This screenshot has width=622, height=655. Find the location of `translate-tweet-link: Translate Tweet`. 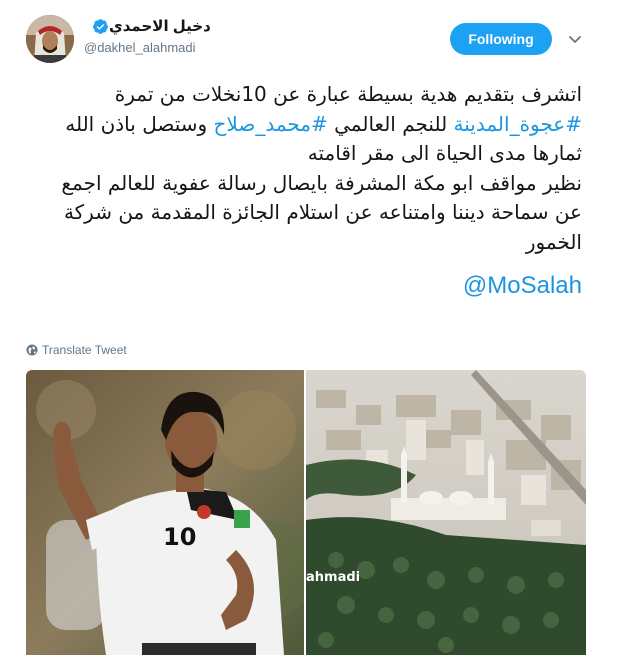

translate-tweet-link: Translate Tweet is located at coordinates (76, 350).